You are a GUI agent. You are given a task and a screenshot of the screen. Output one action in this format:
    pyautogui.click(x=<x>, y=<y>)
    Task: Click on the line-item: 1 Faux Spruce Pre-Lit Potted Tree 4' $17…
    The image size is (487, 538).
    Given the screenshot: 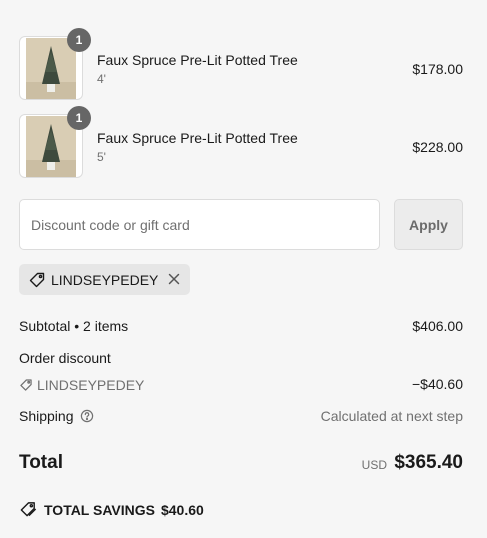 What is the action you would take?
    pyautogui.click(x=241, y=64)
    